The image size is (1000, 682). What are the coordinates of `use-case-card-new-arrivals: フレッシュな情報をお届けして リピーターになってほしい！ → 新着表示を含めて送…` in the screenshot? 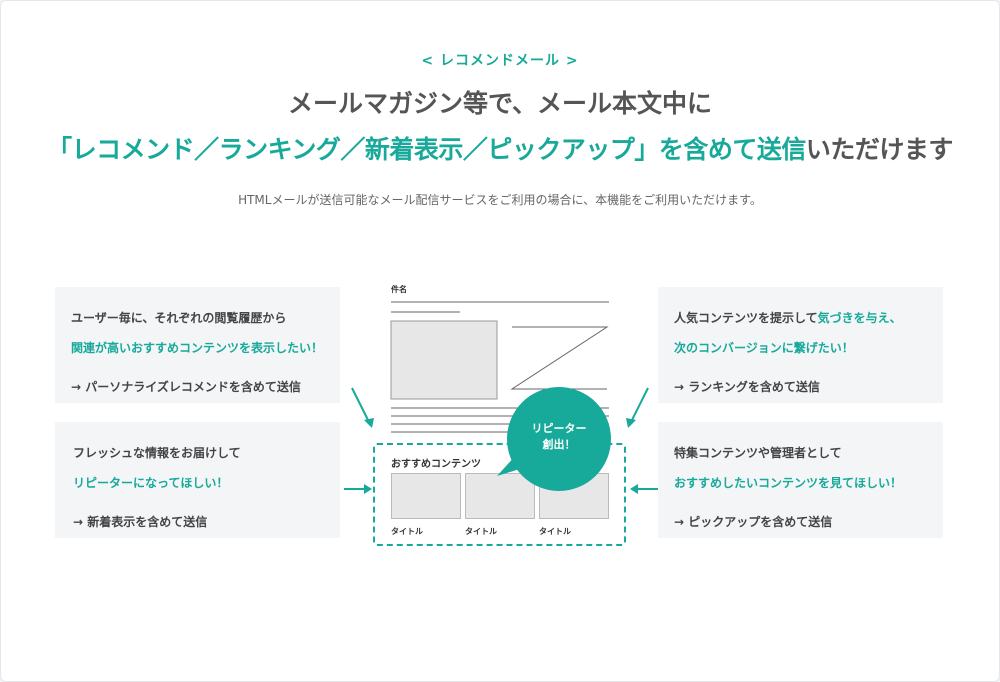 It's located at (197, 480).